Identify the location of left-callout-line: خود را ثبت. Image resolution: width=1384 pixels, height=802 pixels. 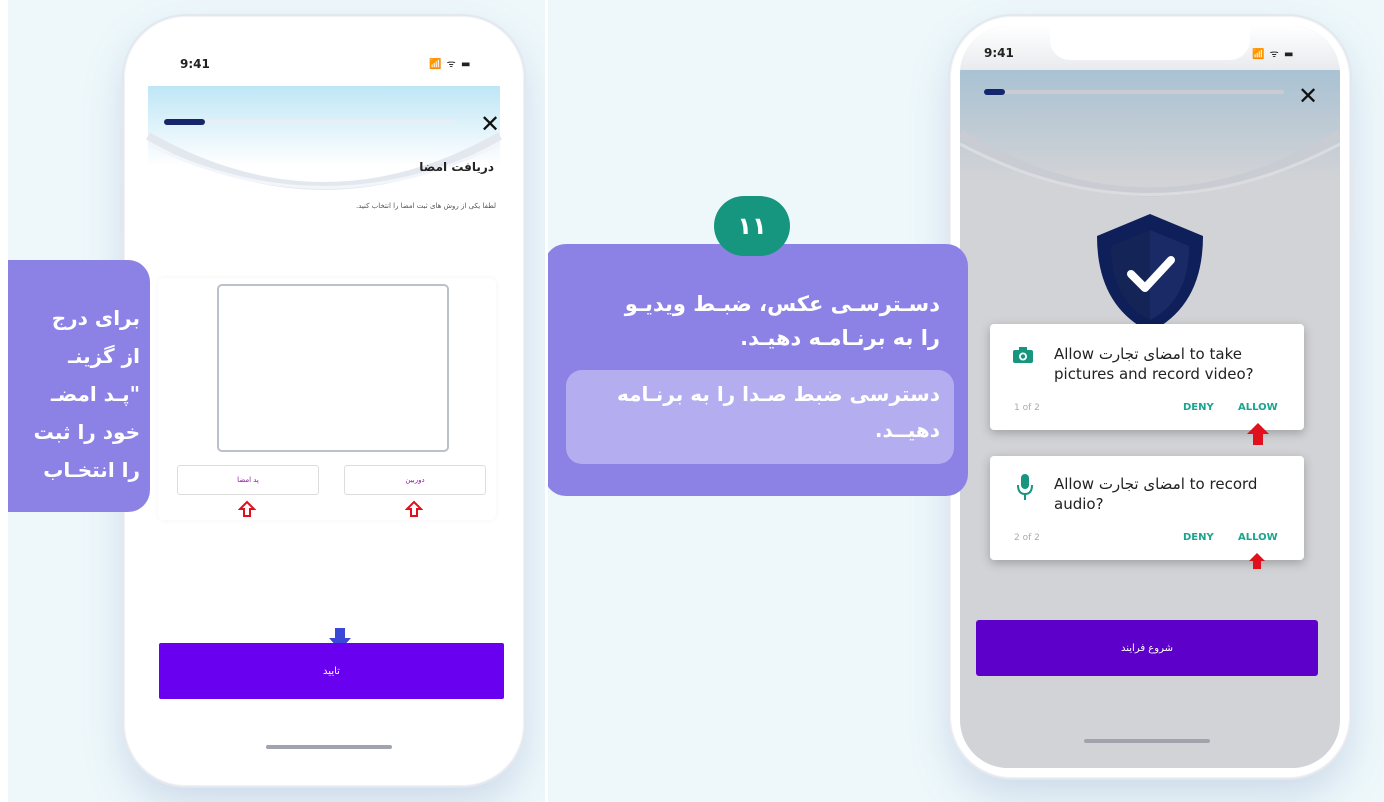
(86, 432).